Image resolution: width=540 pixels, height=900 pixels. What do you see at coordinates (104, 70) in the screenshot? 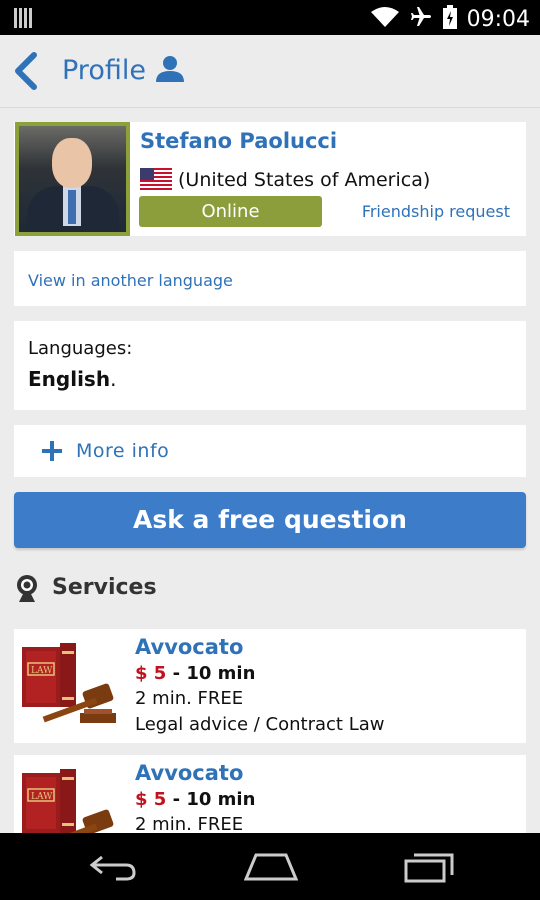
I see `page-title: Profile` at bounding box center [104, 70].